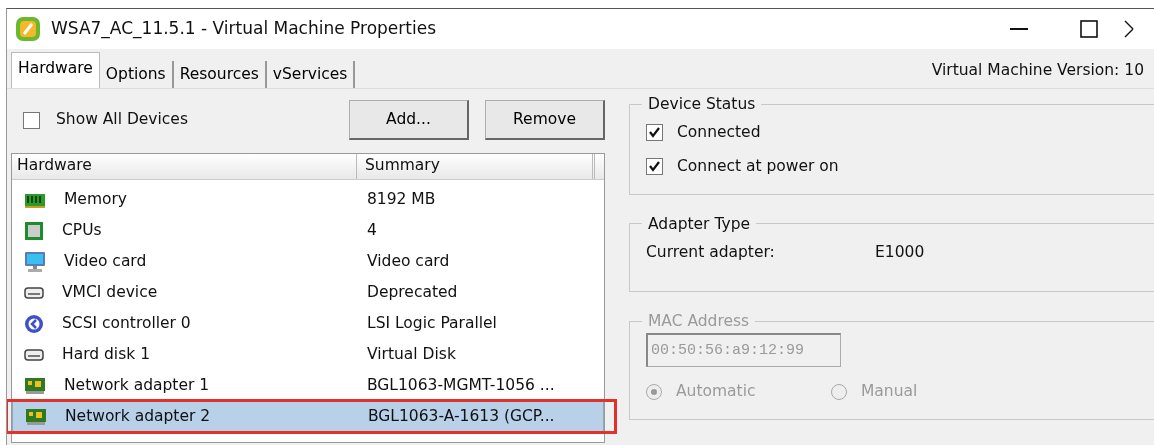 The image size is (1154, 445). I want to click on close-icon, so click(1129, 29).